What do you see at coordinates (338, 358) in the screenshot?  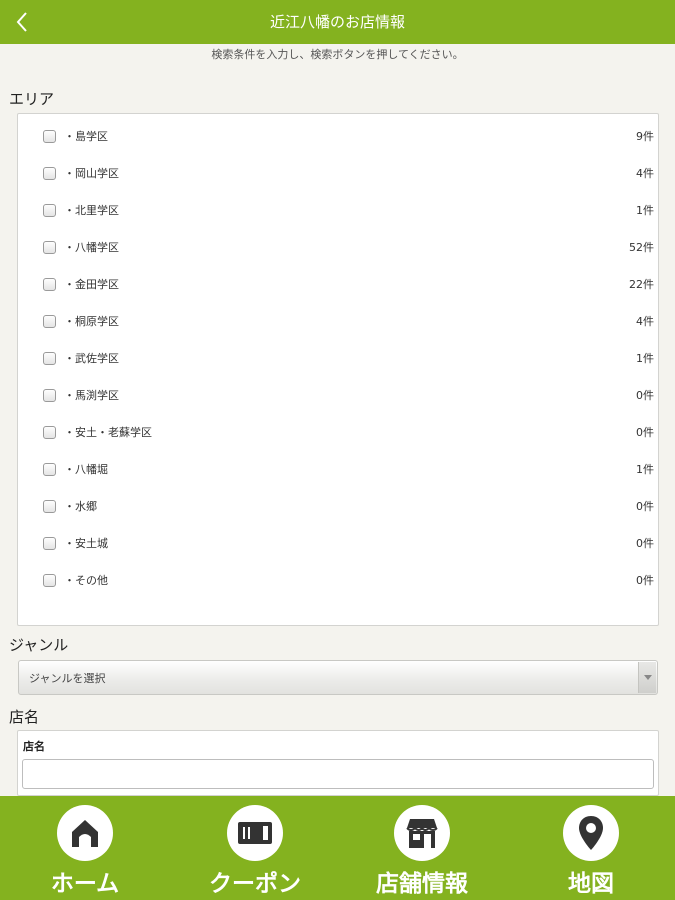 I see `area-option: ・武佐学区 1件` at bounding box center [338, 358].